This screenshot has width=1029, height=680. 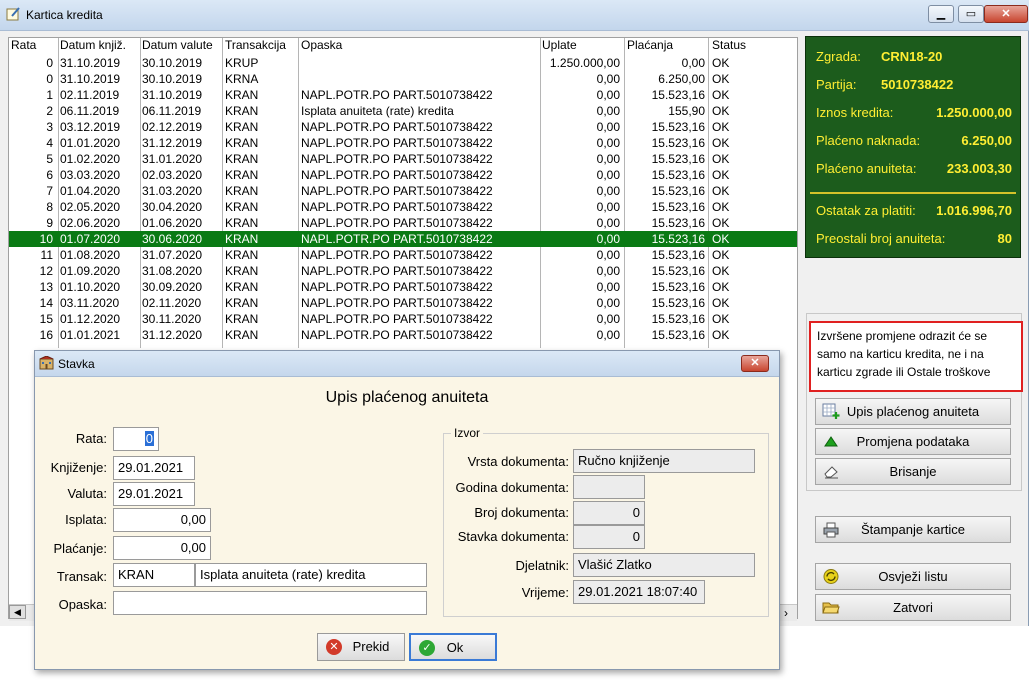 What do you see at coordinates (403, 79) in the screenshot?
I see `table-row: 0 31.10.2019 30.10.2019 KRNA 0,00 6.250,00 OK` at bounding box center [403, 79].